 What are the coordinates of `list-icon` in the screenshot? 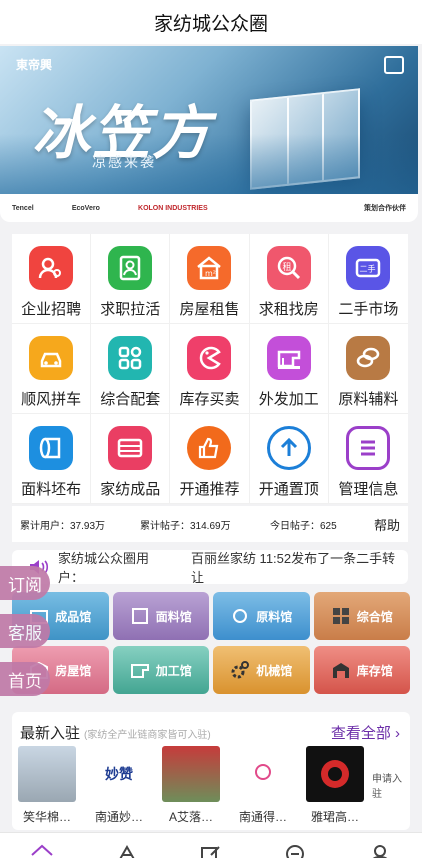 It's located at (368, 448).